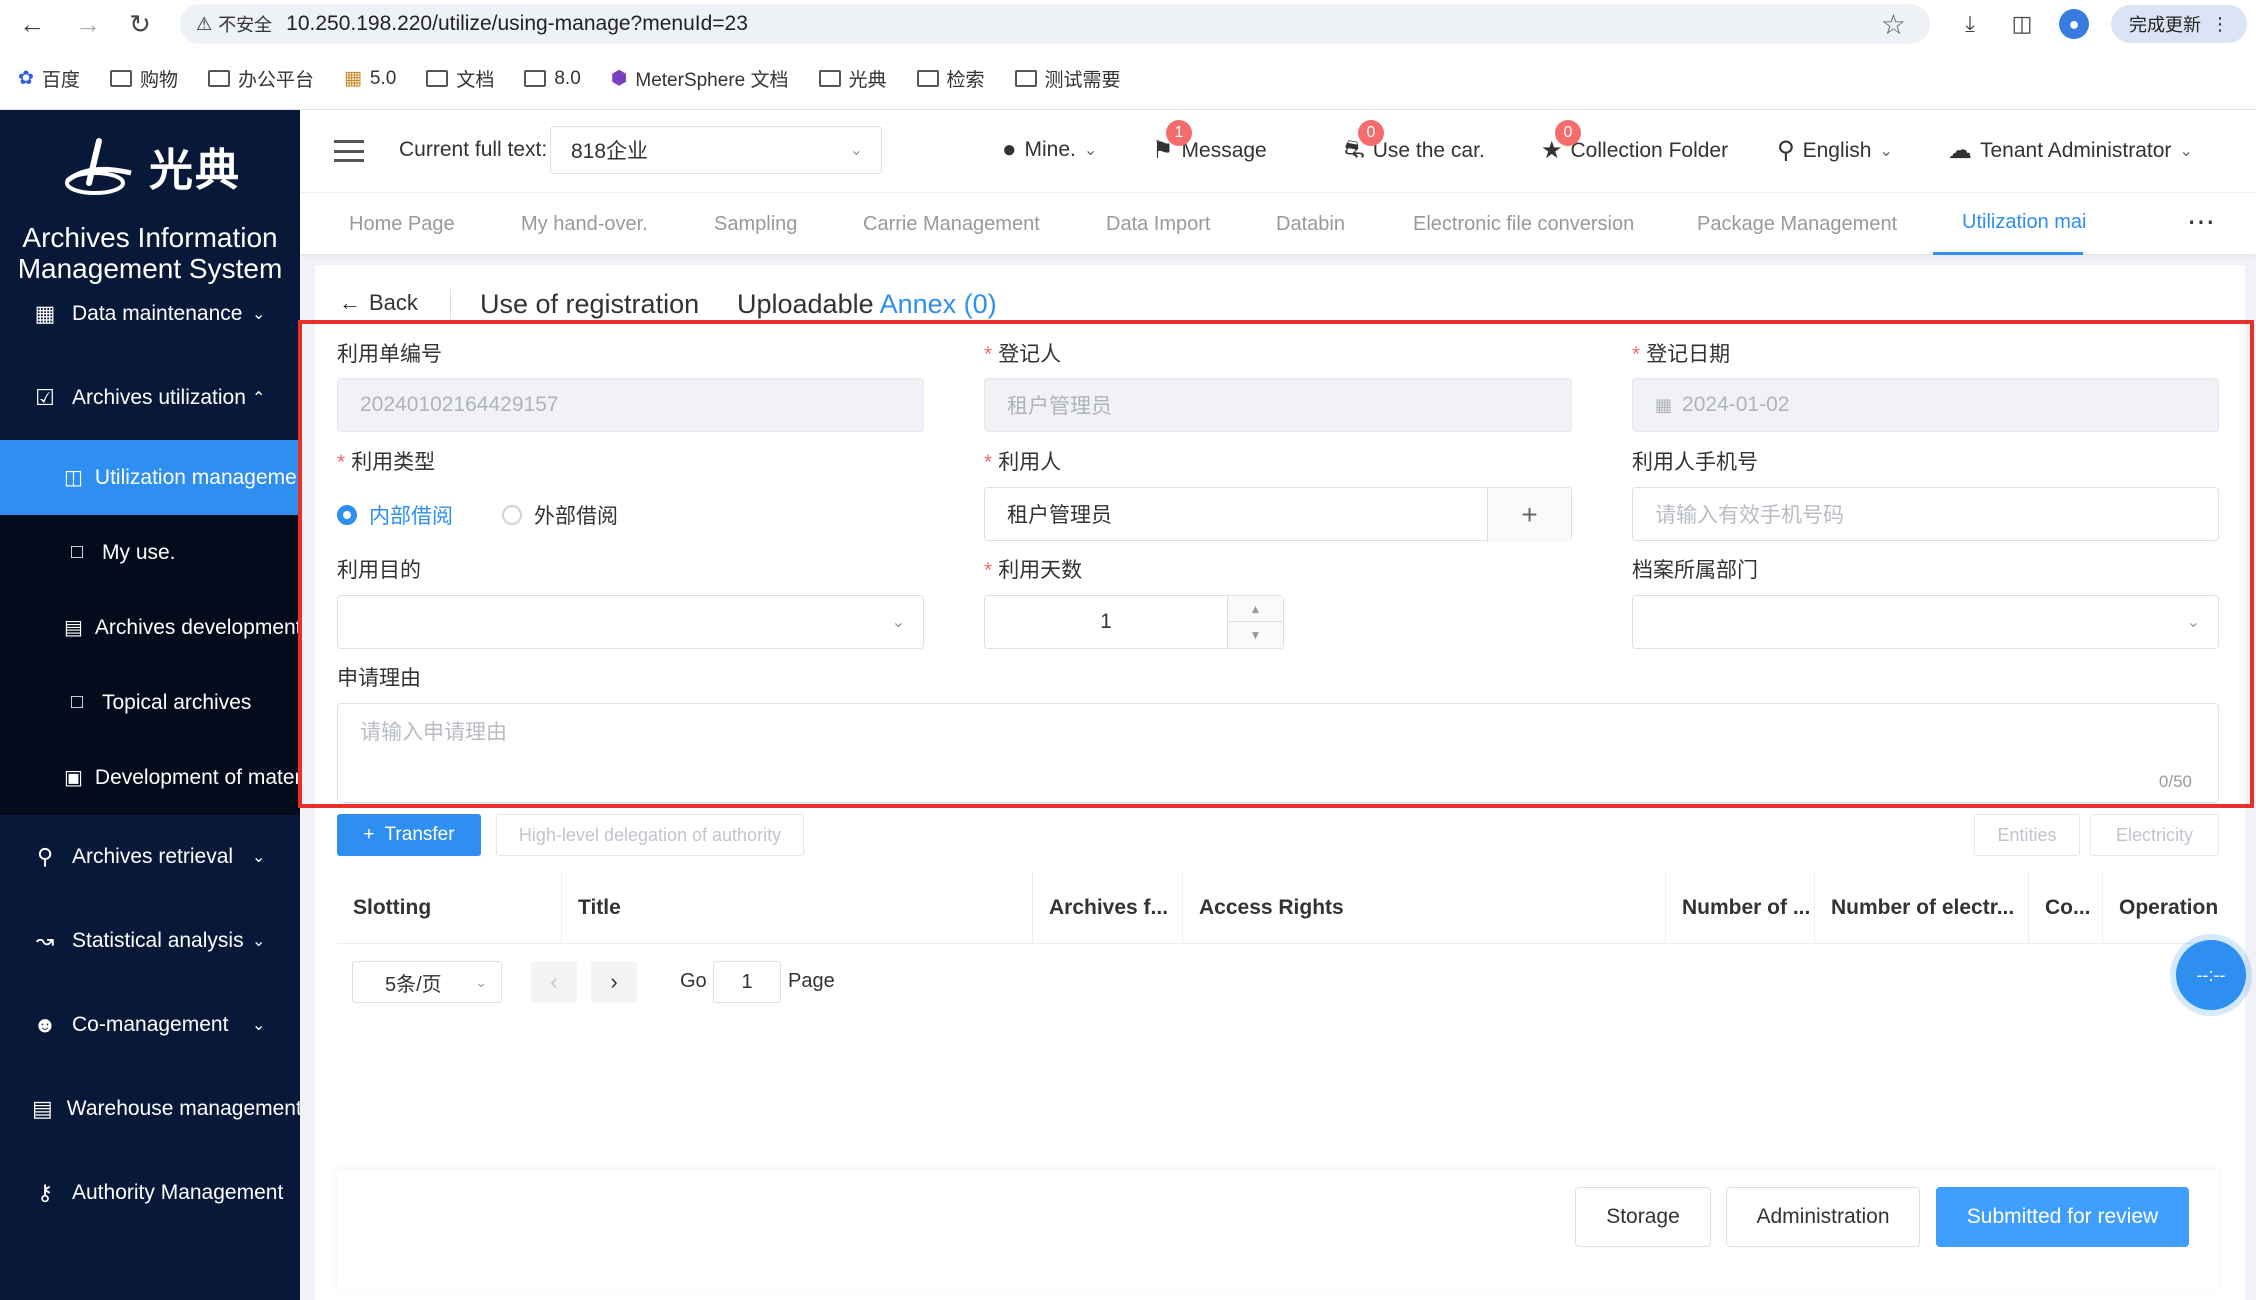 The width and height of the screenshot is (2256, 1300). What do you see at coordinates (150, 1025) in the screenshot?
I see `sidebar-item-co-management: ☻ Co-management ⌄` at bounding box center [150, 1025].